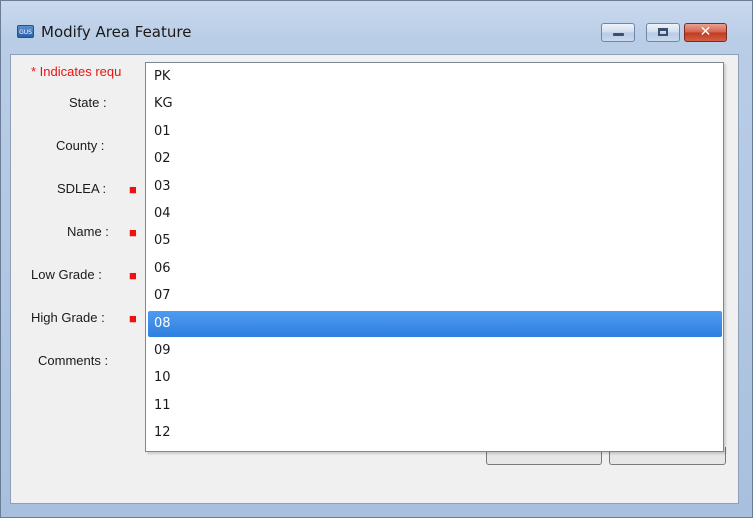 The width and height of the screenshot is (753, 518). I want to click on name-label: Name :, so click(88, 231).